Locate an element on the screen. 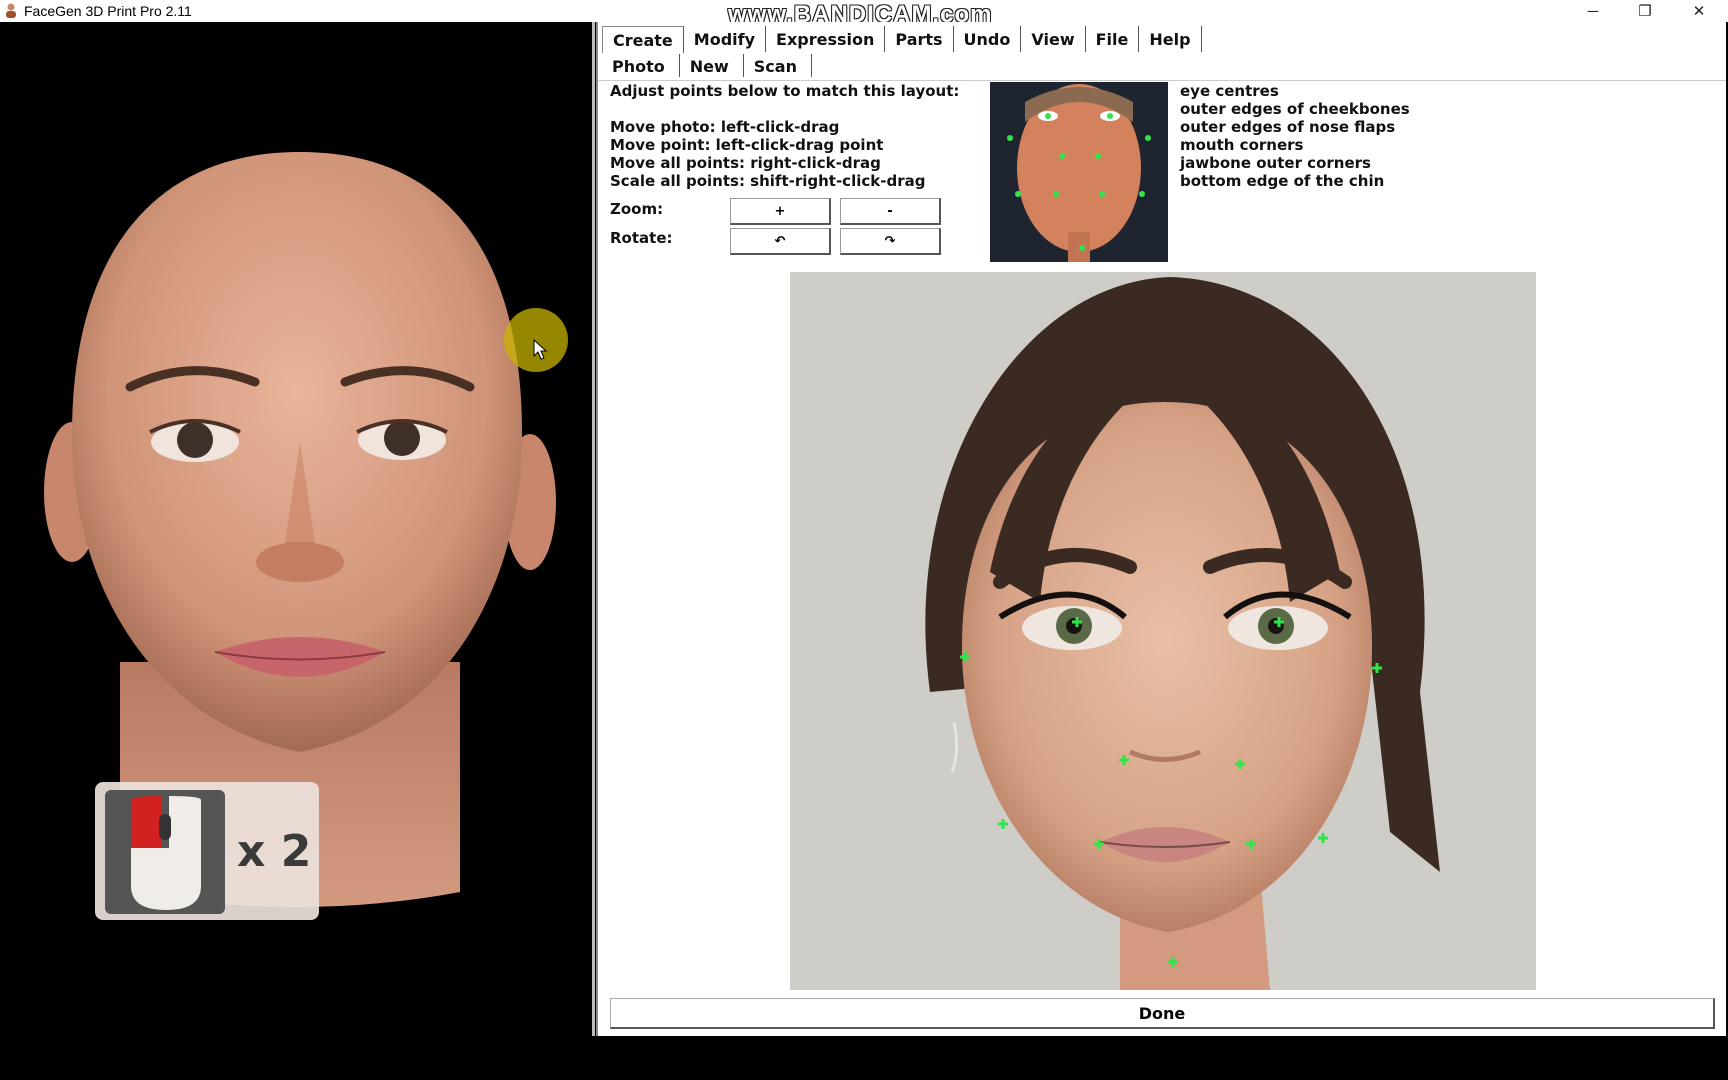 The width and height of the screenshot is (1728, 1080). menu-modify: Modify is located at coordinates (725, 39).